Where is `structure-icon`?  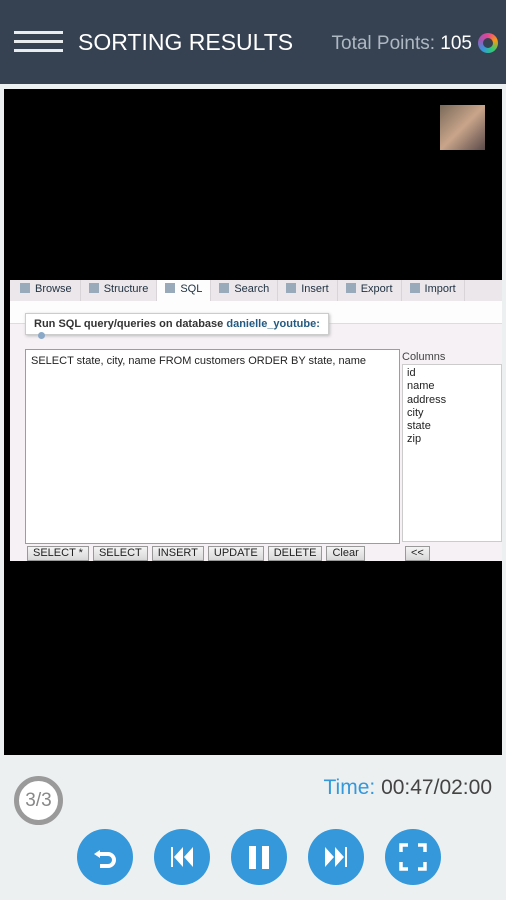
structure-icon is located at coordinates (93, 288).